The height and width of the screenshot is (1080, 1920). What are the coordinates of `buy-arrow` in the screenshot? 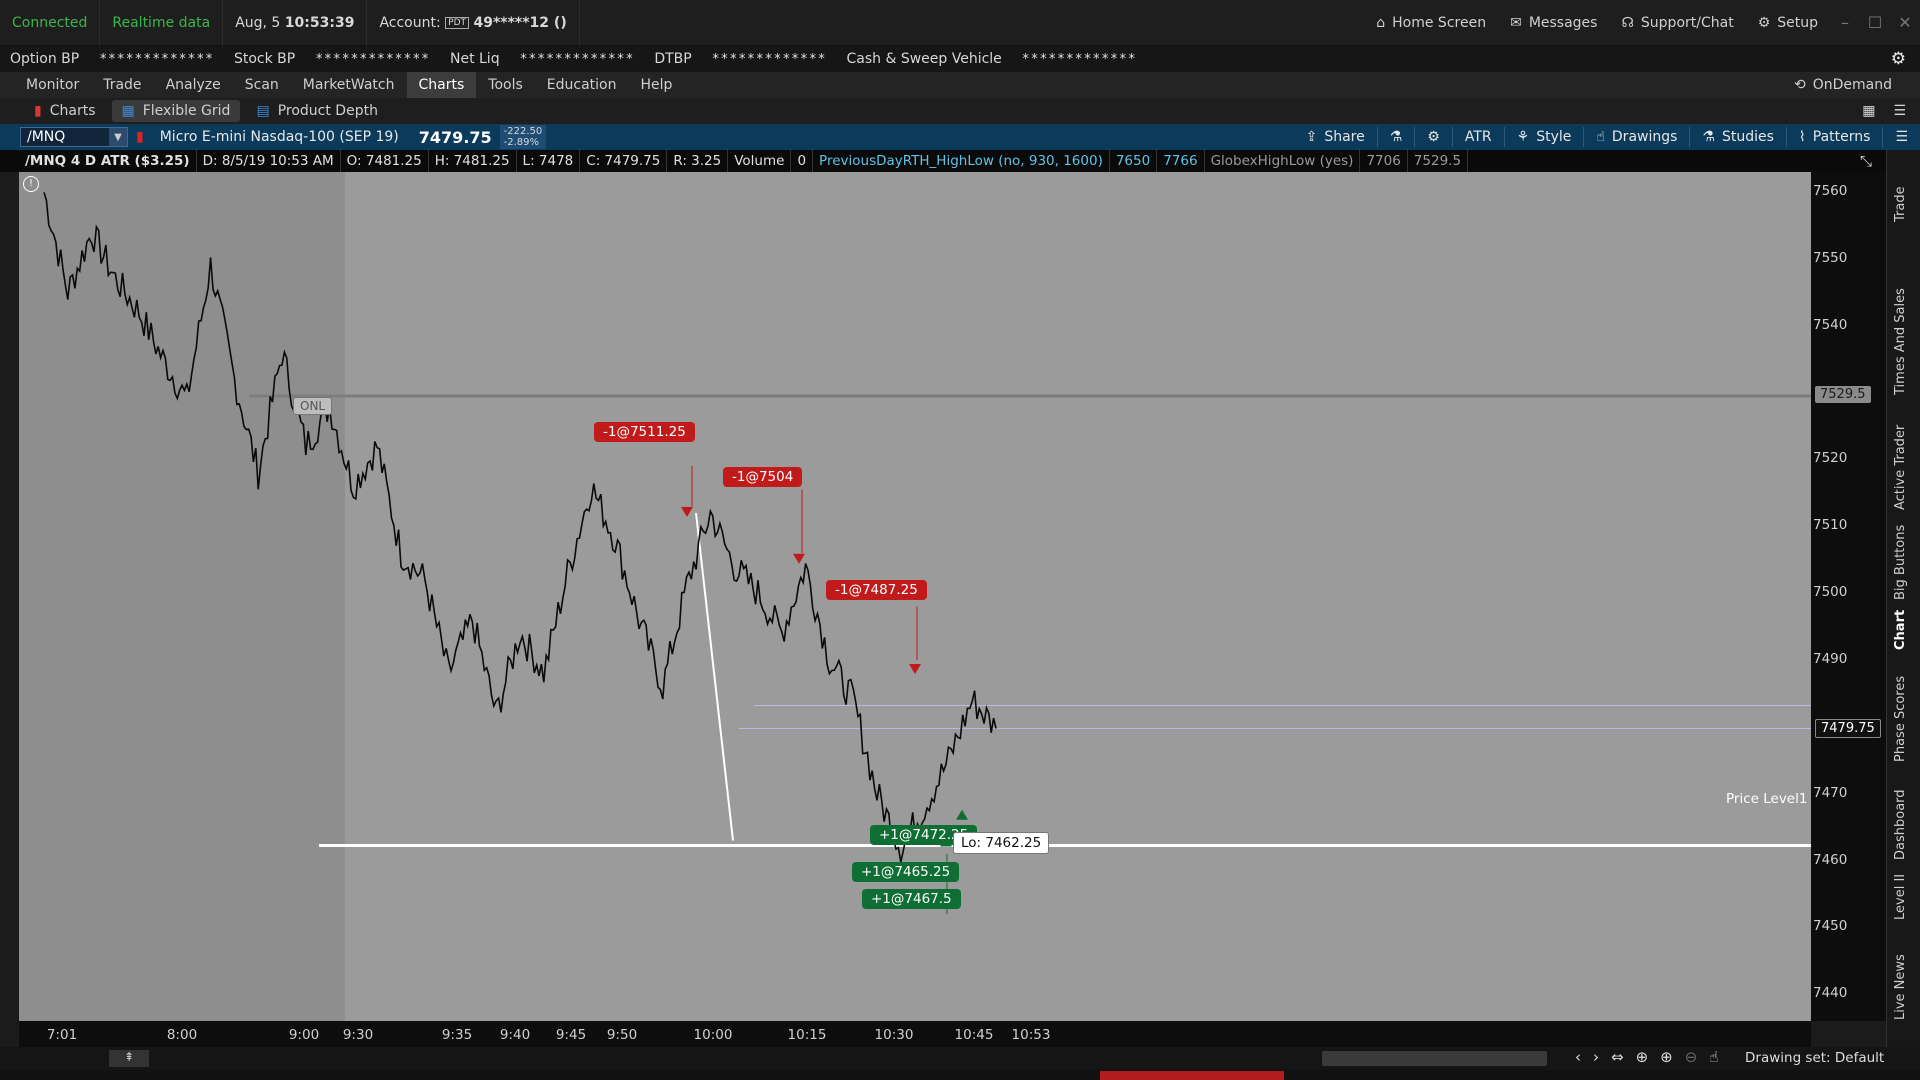 It's located at (962, 814).